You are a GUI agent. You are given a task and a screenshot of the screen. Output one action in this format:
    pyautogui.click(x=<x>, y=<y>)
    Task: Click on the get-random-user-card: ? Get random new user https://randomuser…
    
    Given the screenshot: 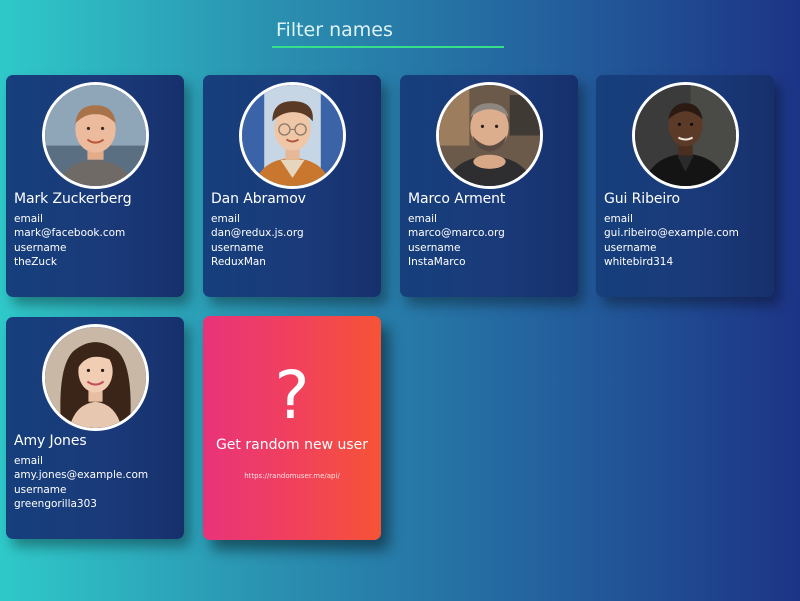 What is the action you would take?
    pyautogui.click(x=292, y=428)
    